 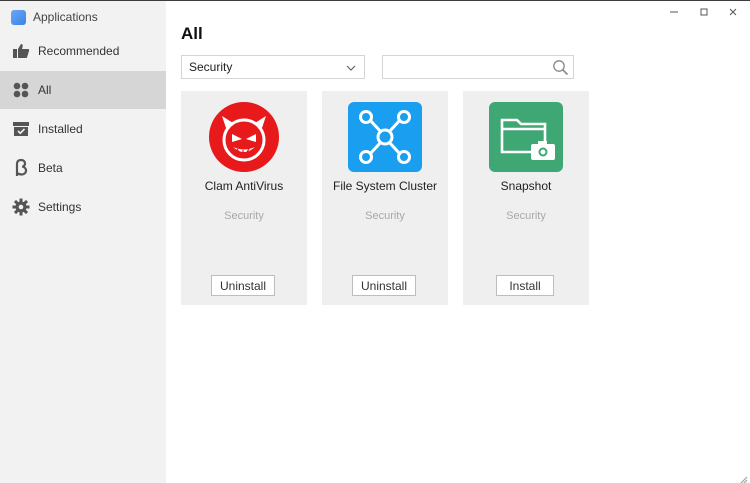 What do you see at coordinates (79, 51) in the screenshot?
I see `sidebar-item-label: Recommended` at bounding box center [79, 51].